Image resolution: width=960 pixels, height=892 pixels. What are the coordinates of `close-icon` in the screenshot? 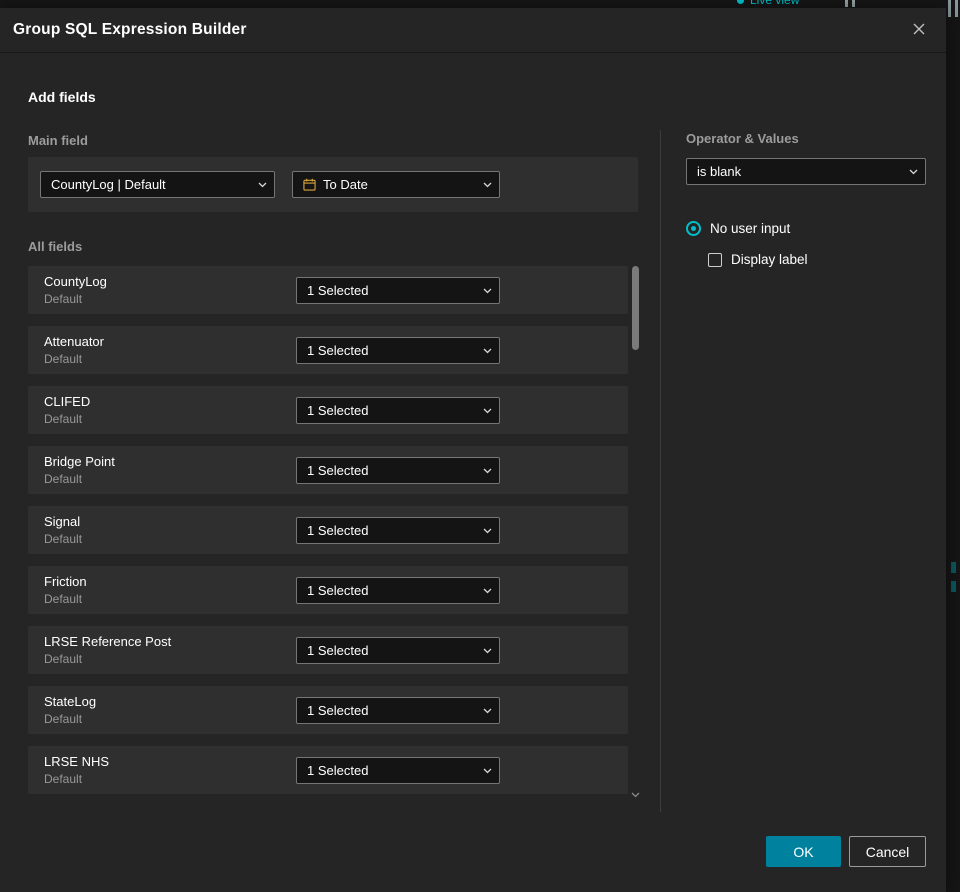 It's located at (919, 30).